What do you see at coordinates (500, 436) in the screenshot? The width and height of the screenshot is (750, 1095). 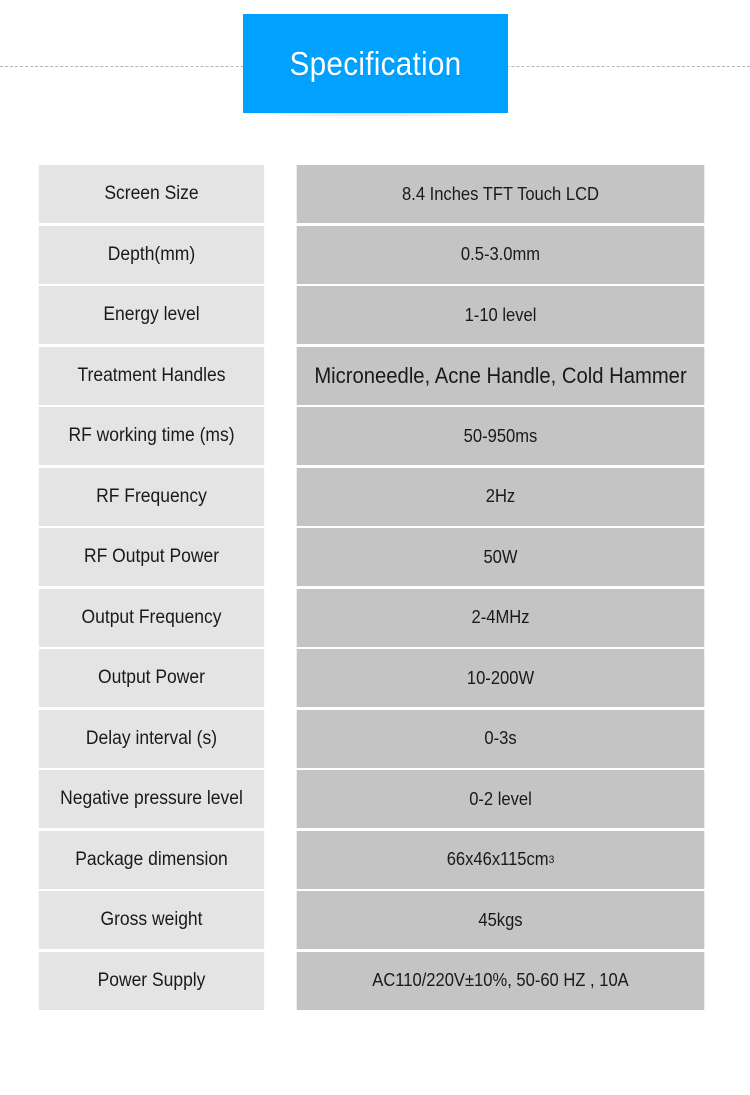 I see `spec-value-cell: 50-950ms` at bounding box center [500, 436].